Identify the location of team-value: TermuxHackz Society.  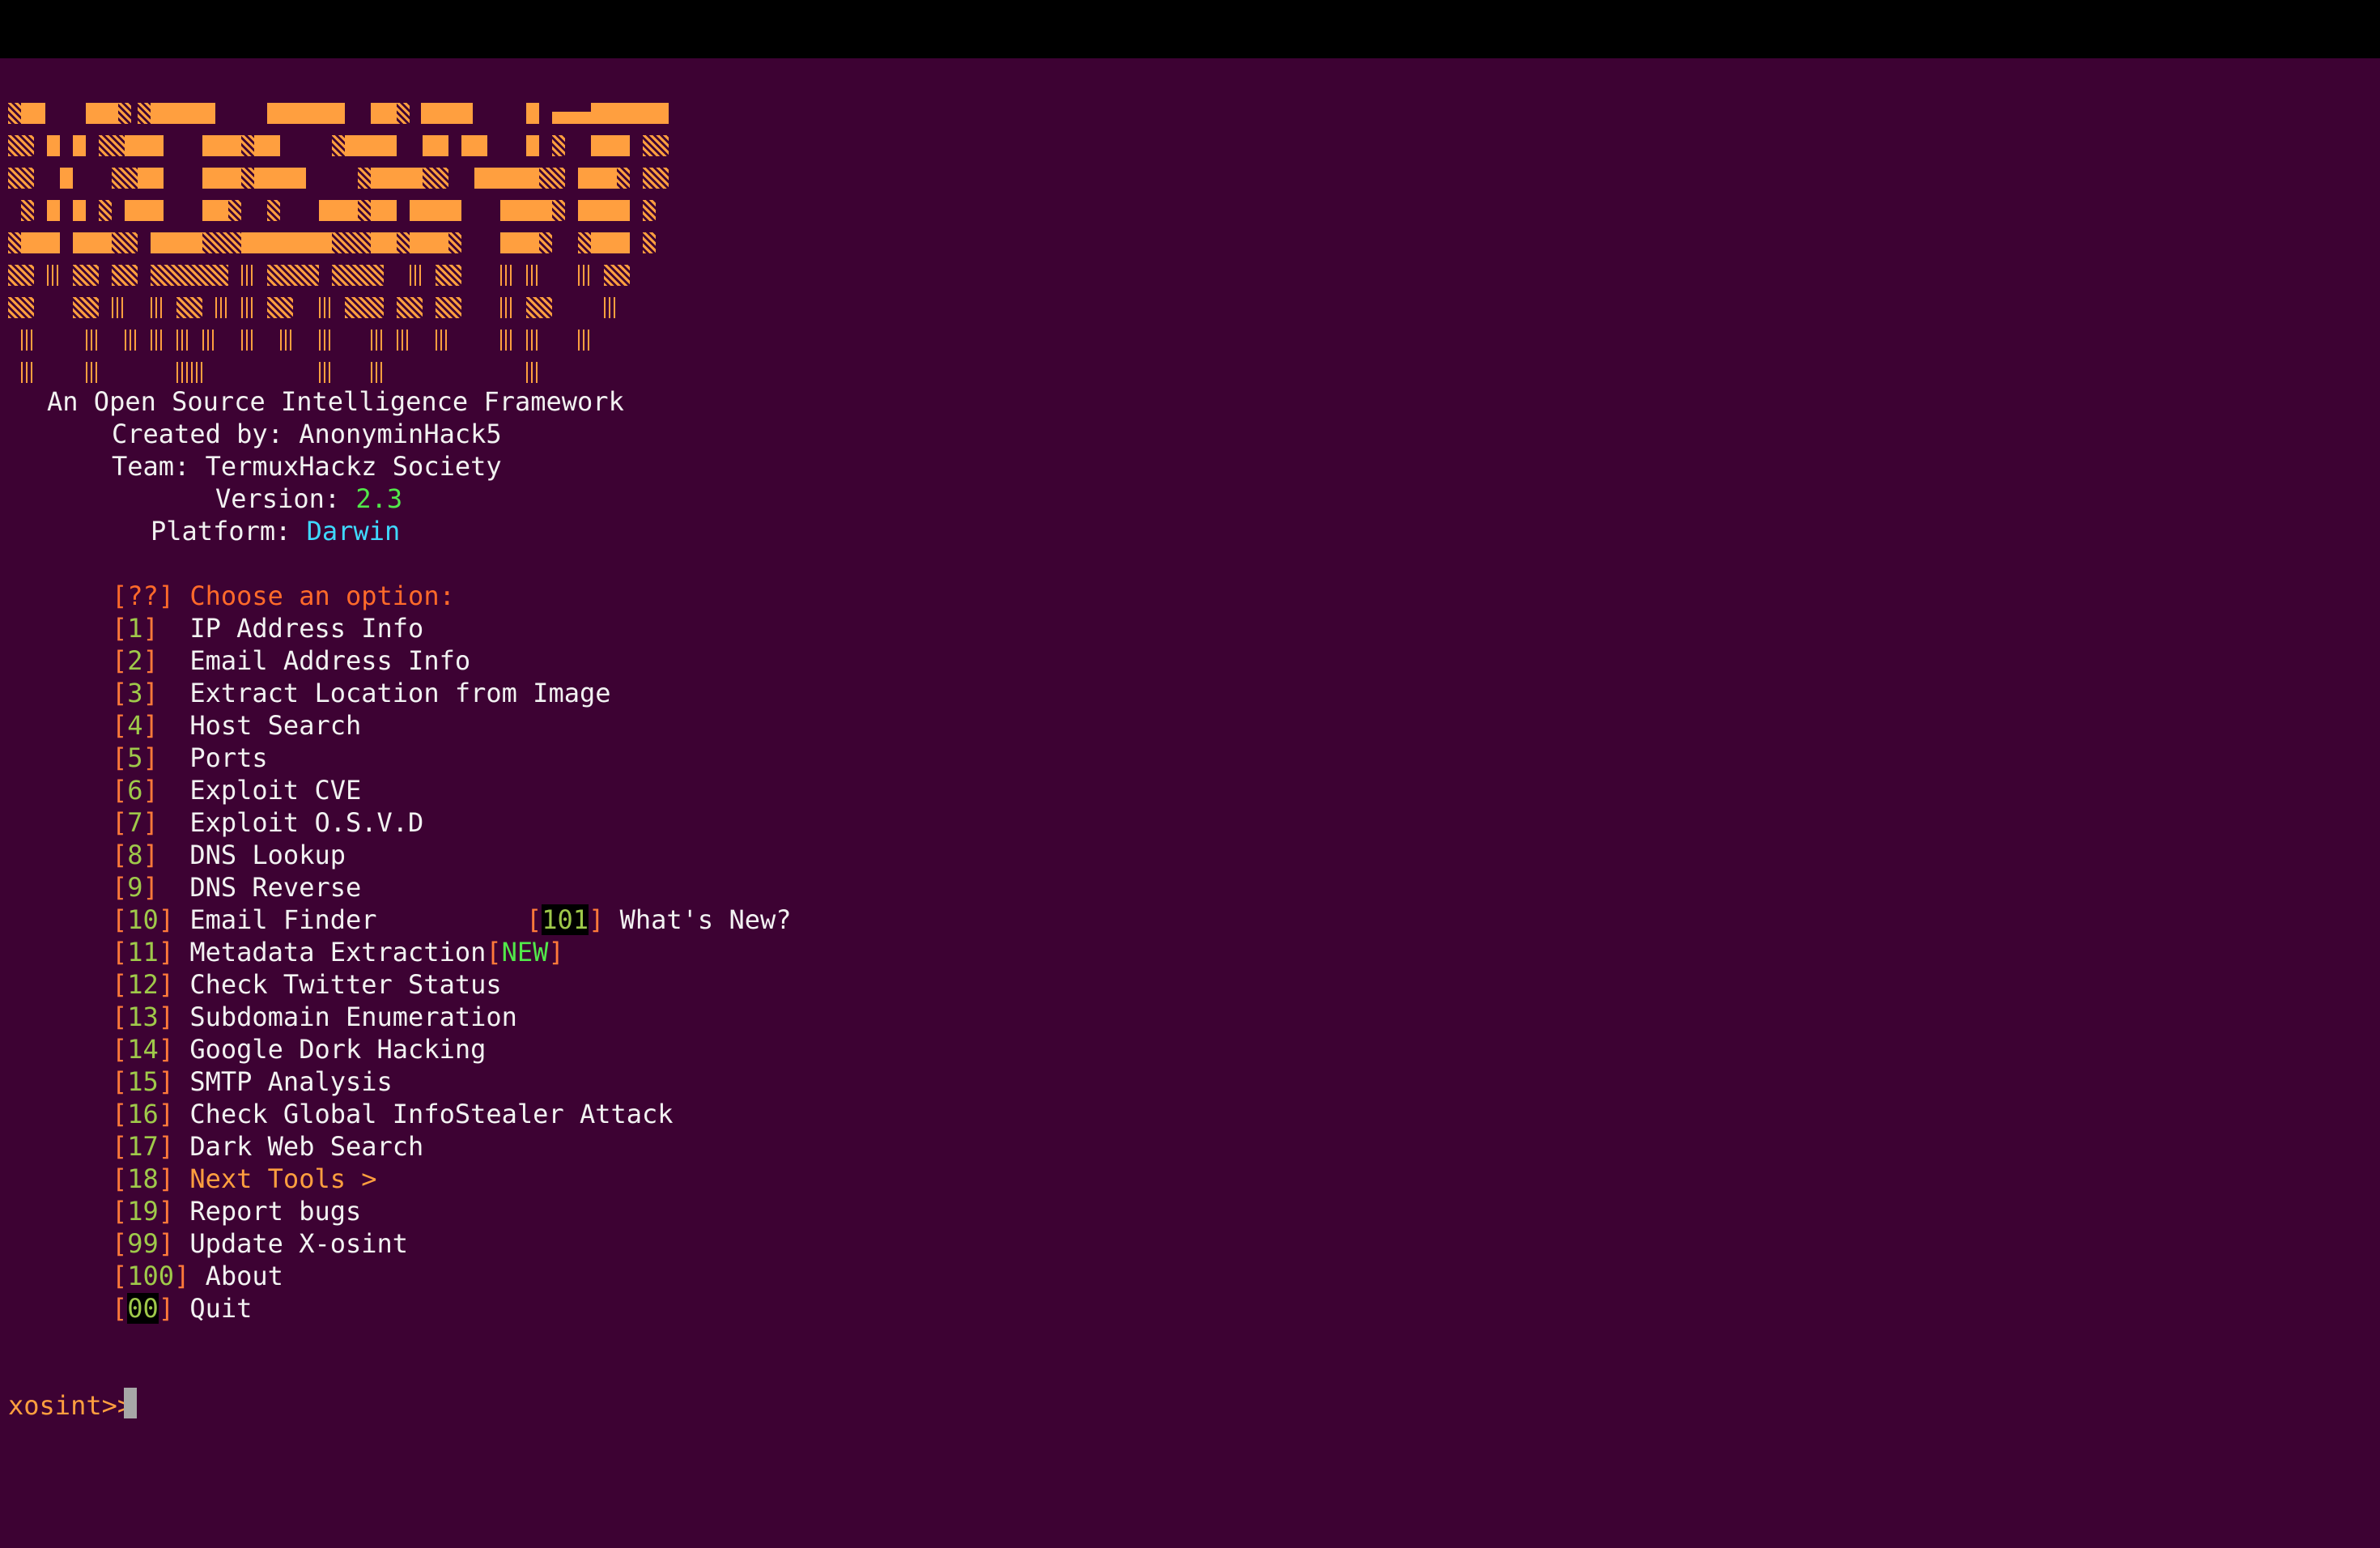
(353, 467).